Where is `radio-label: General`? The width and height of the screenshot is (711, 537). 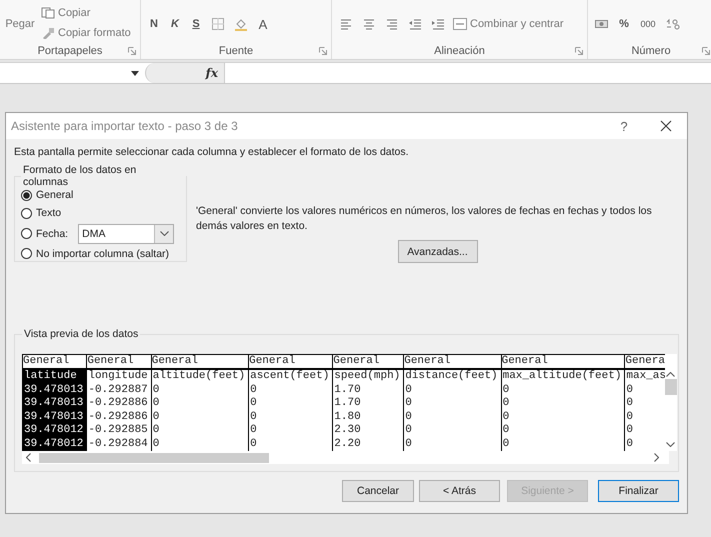
radio-label: General is located at coordinates (55, 195).